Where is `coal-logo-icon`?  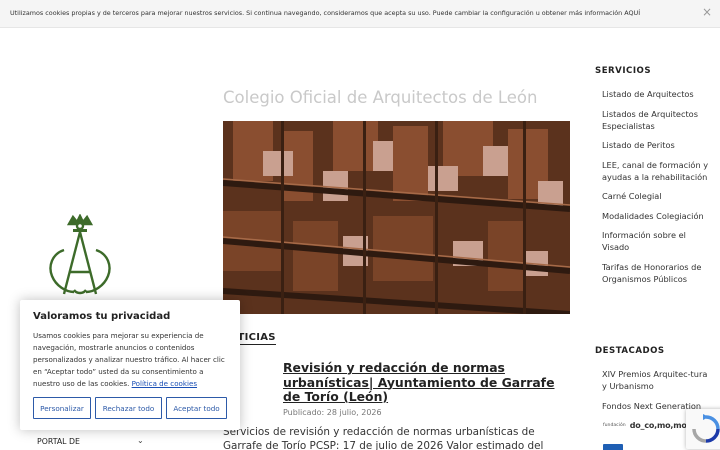 coal-logo-icon is located at coordinates (80, 254).